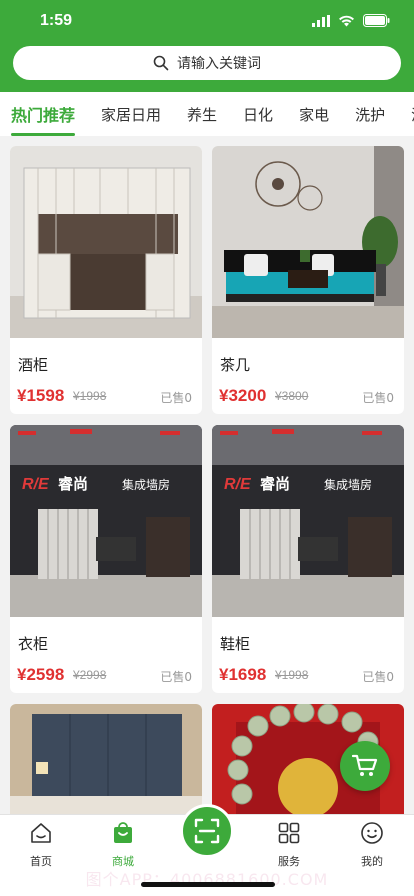 The image size is (414, 896). I want to click on product-name: 鞋柜, so click(235, 644).